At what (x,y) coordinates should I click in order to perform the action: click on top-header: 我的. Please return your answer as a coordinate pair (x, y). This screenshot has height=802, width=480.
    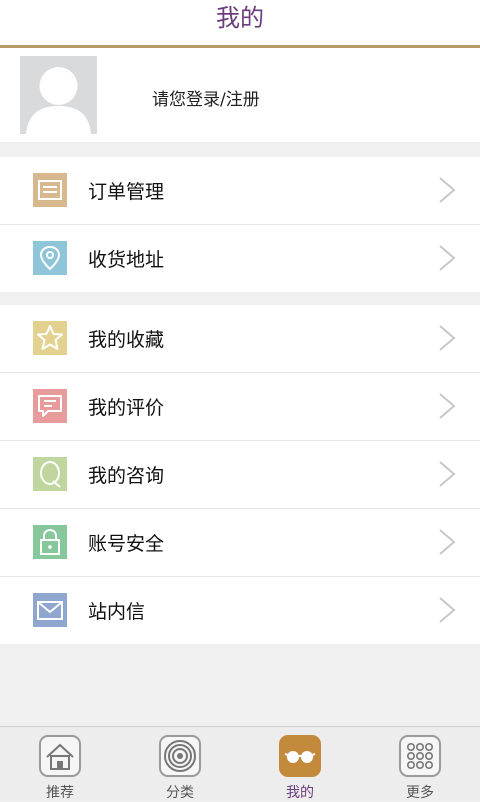
    Looking at the image, I should click on (240, 24).